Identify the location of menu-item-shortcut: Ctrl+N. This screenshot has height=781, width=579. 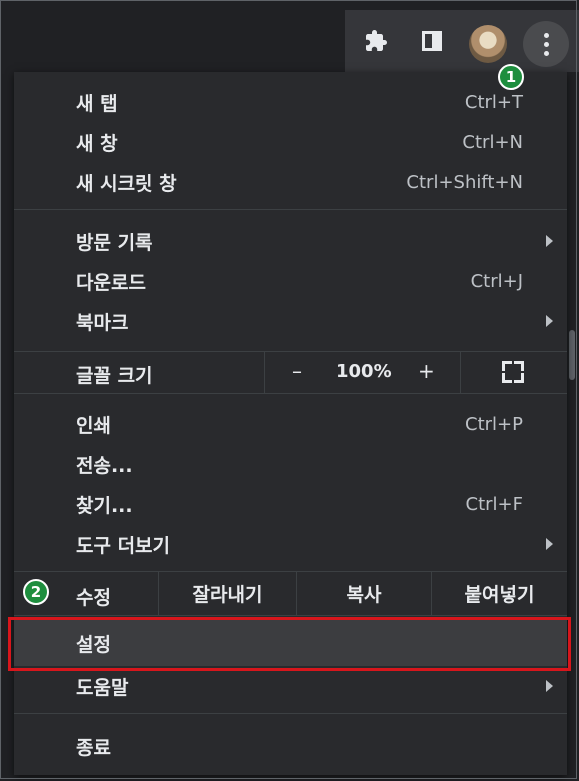
(492, 142).